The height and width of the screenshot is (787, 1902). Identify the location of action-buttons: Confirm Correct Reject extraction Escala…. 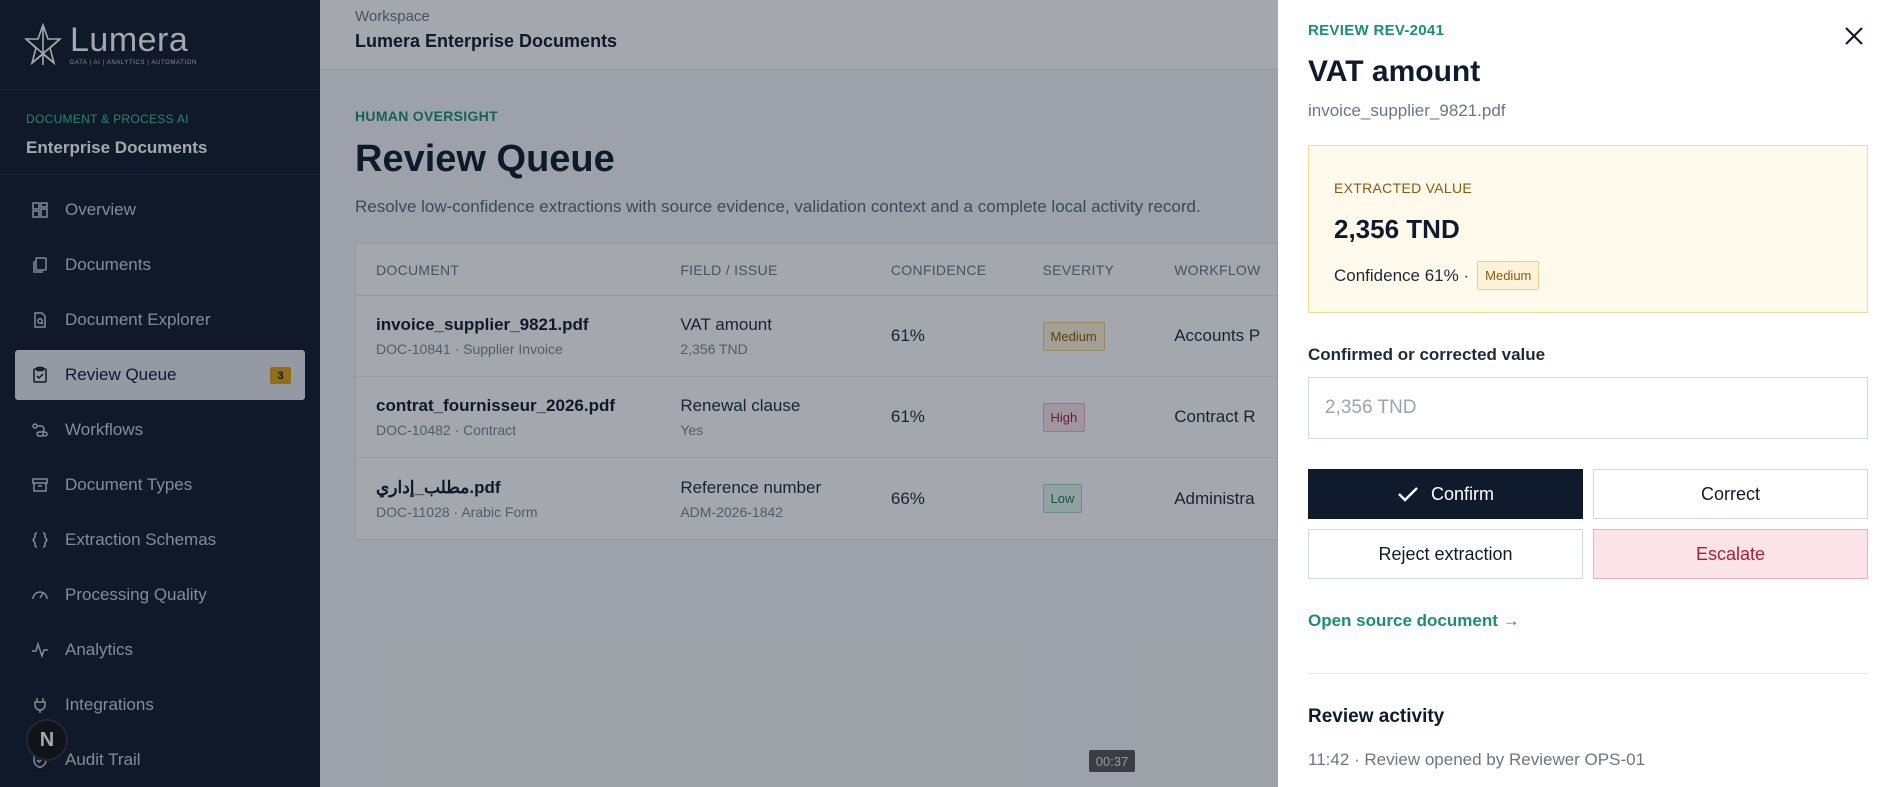
(1588, 524).